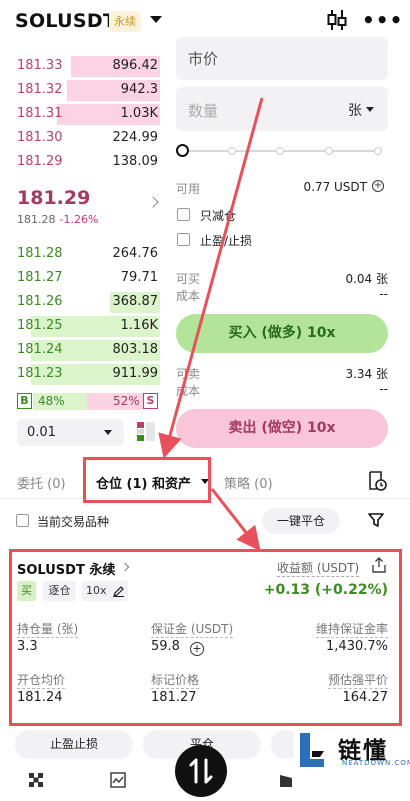 The image size is (410, 801). I want to click on ask-row: 181.31 1.03K, so click(80, 114).